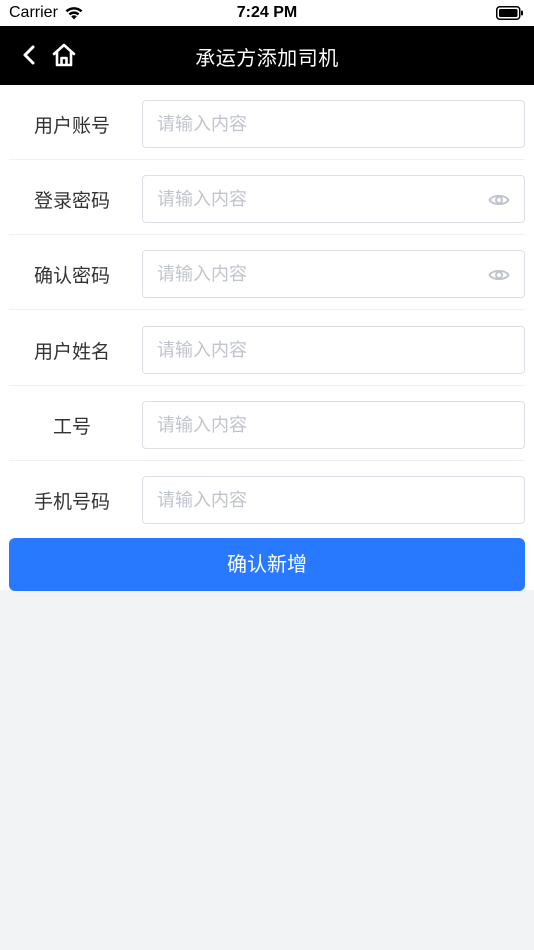  I want to click on password-label: 登录密码, so click(71, 201).